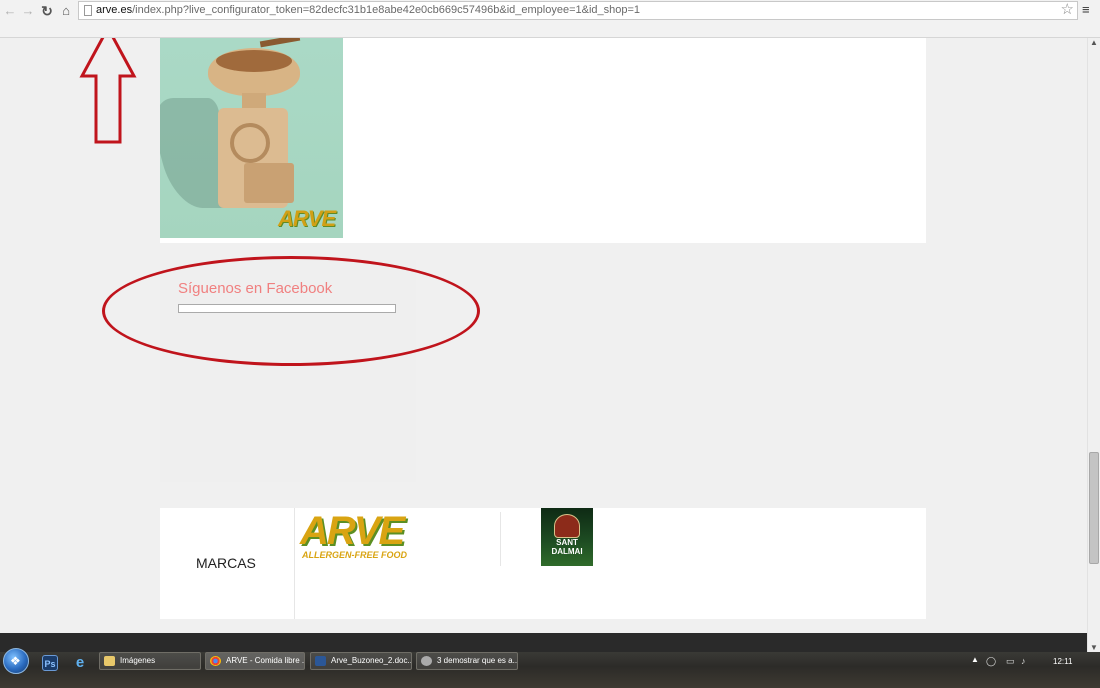 The height and width of the screenshot is (688, 1100). What do you see at coordinates (352, 531) in the screenshot?
I see `arve-logo: ARVE` at bounding box center [352, 531].